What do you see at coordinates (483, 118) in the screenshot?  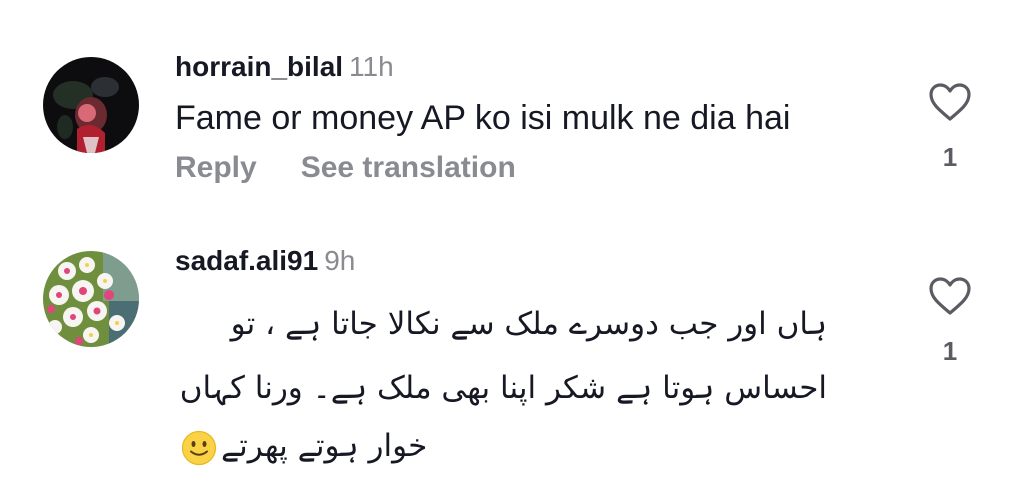 I see `comment-text: Fame or money AP ko isi mulk ne dia hai` at bounding box center [483, 118].